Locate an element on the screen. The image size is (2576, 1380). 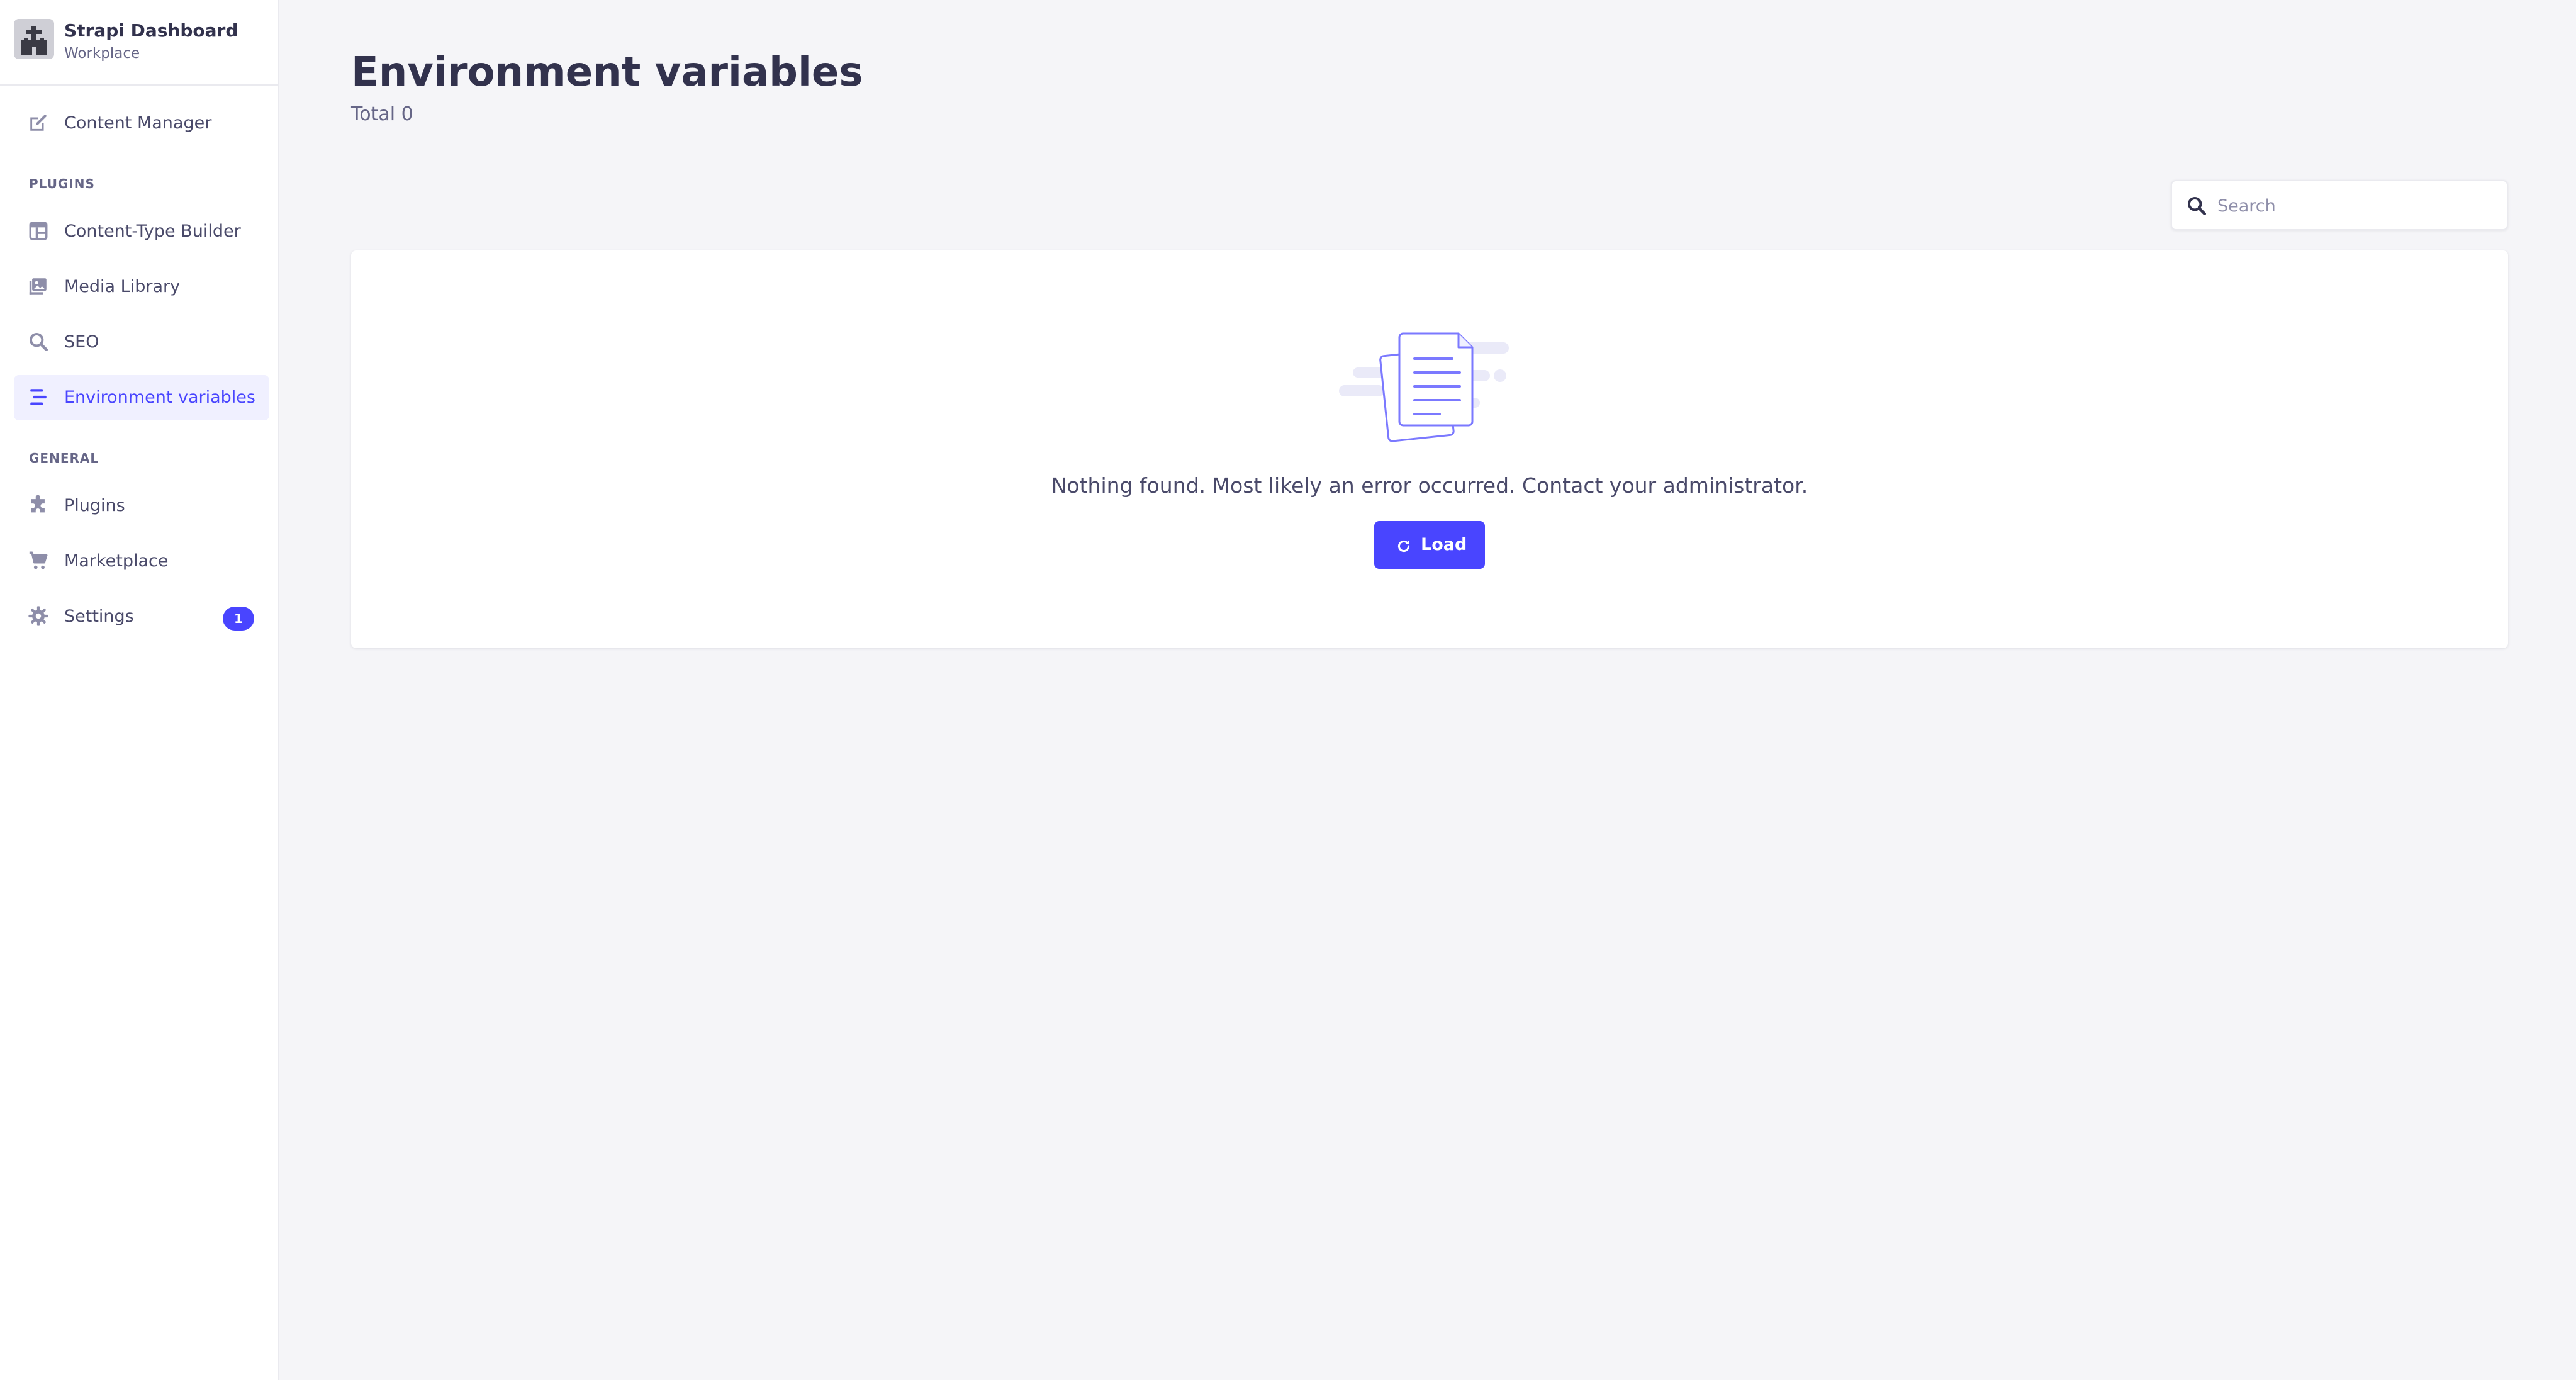
content-type-builder-icon is located at coordinates (38, 232).